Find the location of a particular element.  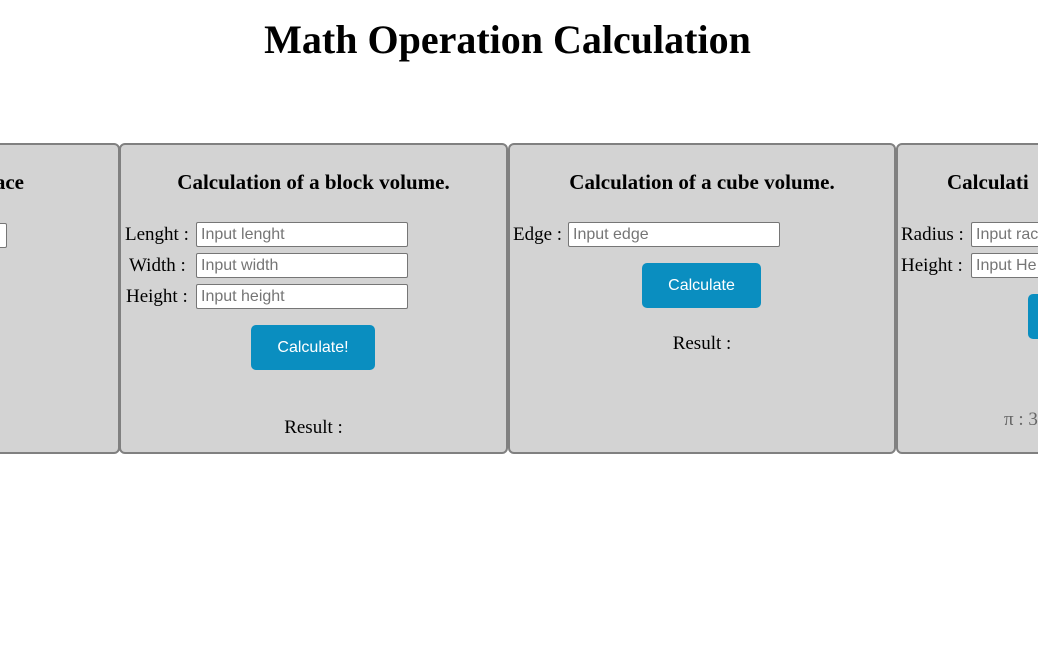

radius-input is located at coordinates (1004, 234).